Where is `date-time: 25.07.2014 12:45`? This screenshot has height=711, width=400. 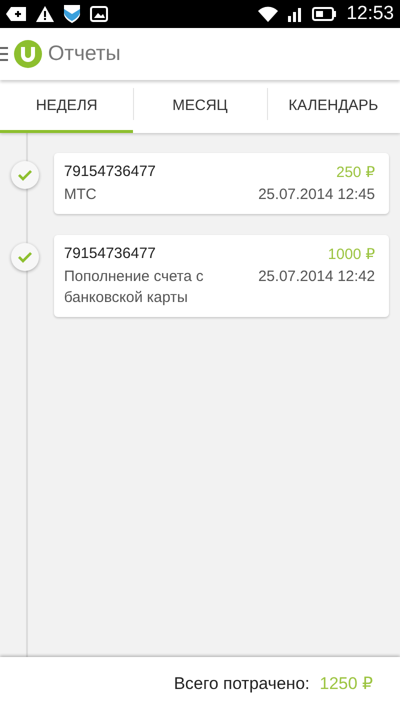 date-time: 25.07.2014 12:45 is located at coordinates (316, 195).